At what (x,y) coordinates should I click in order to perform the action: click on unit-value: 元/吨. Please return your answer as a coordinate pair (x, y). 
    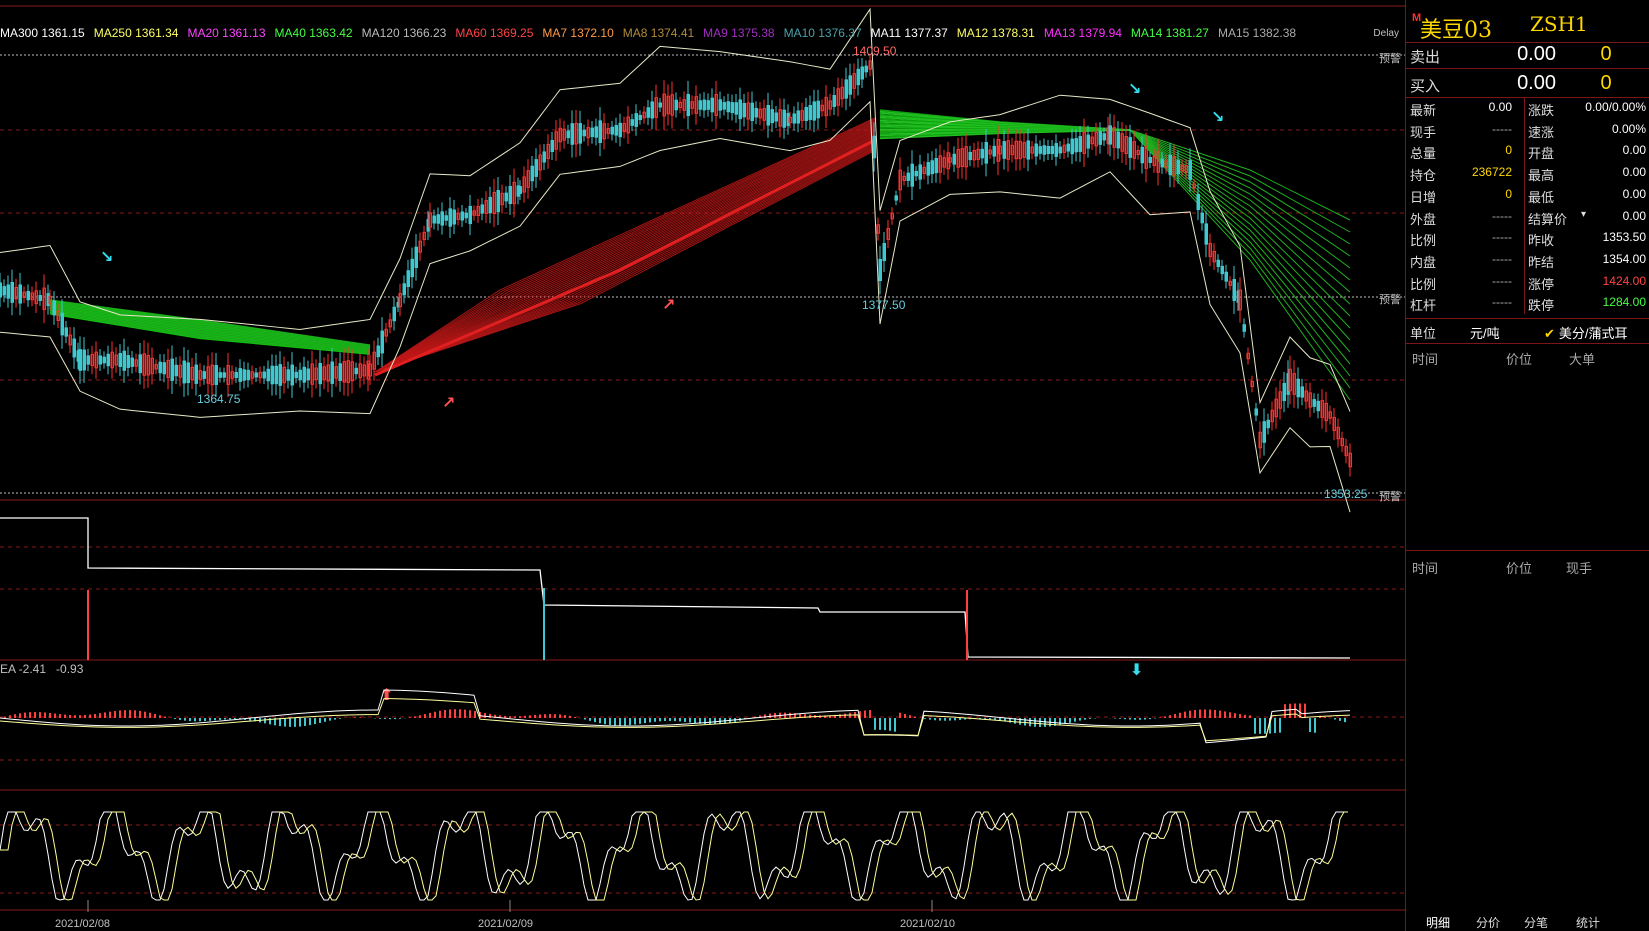
    Looking at the image, I should click on (1485, 332).